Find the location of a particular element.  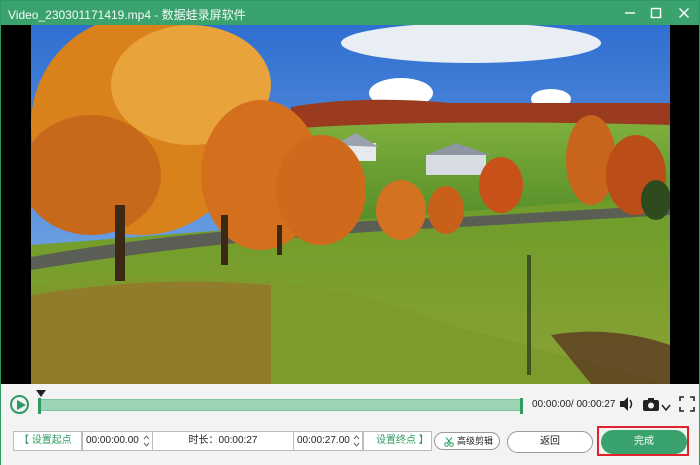

play-button is located at coordinates (19, 404).